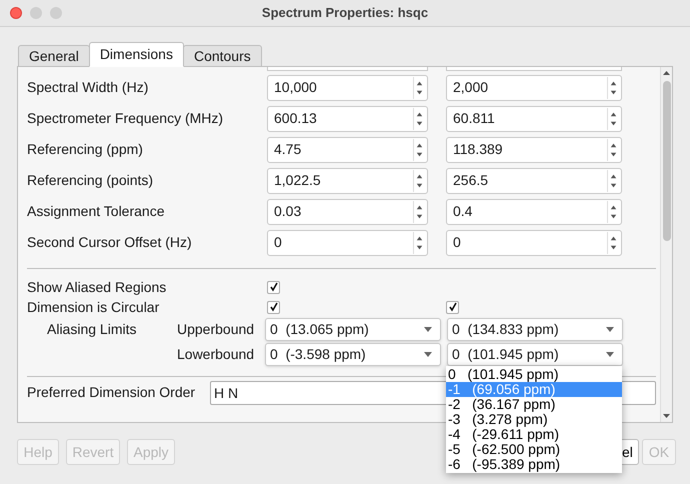 This screenshot has width=690, height=484. Describe the element at coordinates (534, 87) in the screenshot. I see `spin-box: 2,000` at that location.